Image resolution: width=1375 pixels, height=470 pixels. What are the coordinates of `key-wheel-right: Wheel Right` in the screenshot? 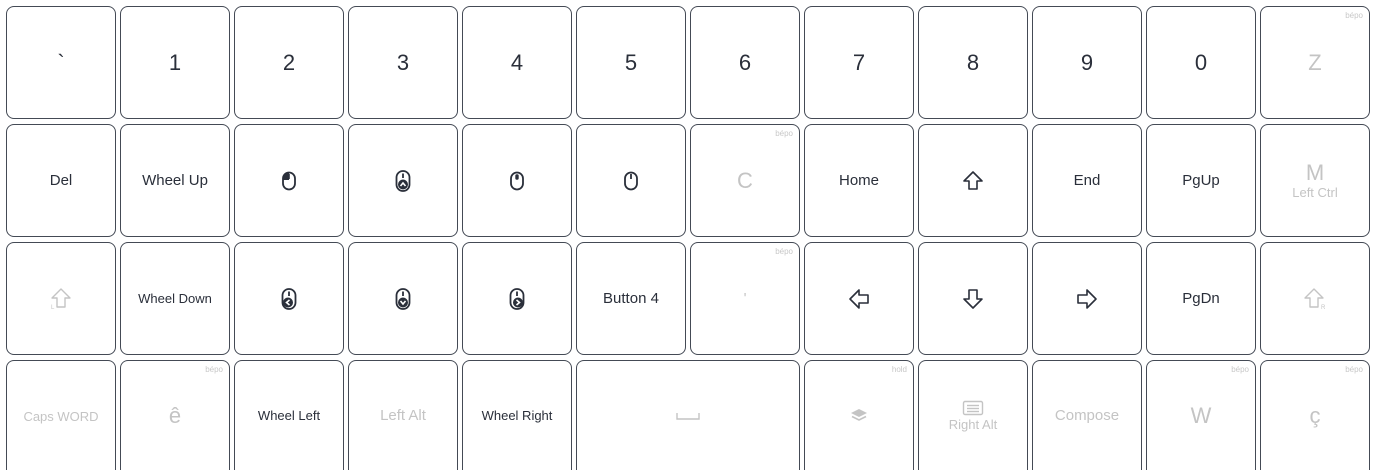 It's located at (517, 415).